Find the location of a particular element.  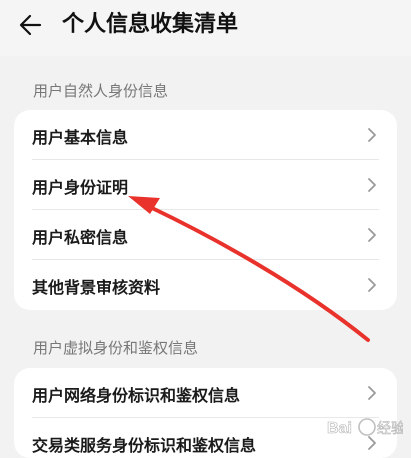

list-item-label: 用户网络身份标识和鉴权信息 is located at coordinates (136, 395).